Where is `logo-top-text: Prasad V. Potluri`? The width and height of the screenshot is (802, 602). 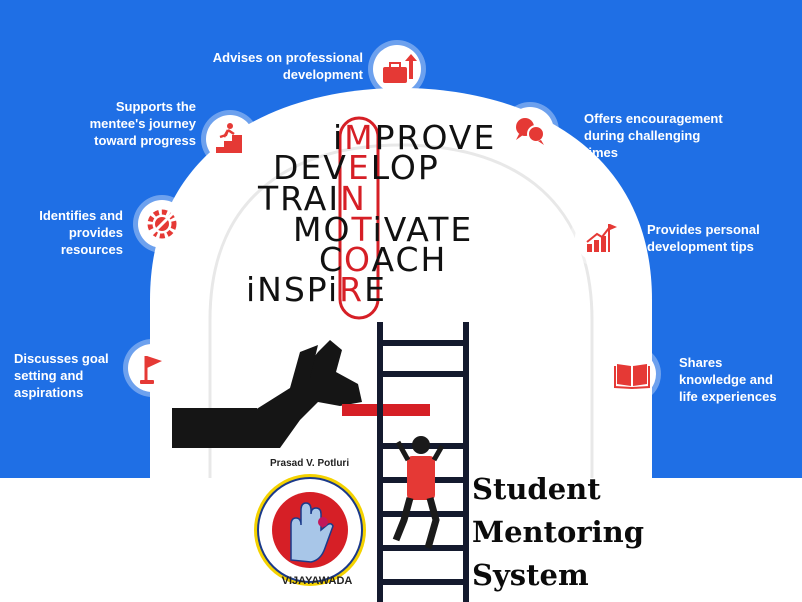 logo-top-text: Prasad V. Potluri is located at coordinates (310, 463).